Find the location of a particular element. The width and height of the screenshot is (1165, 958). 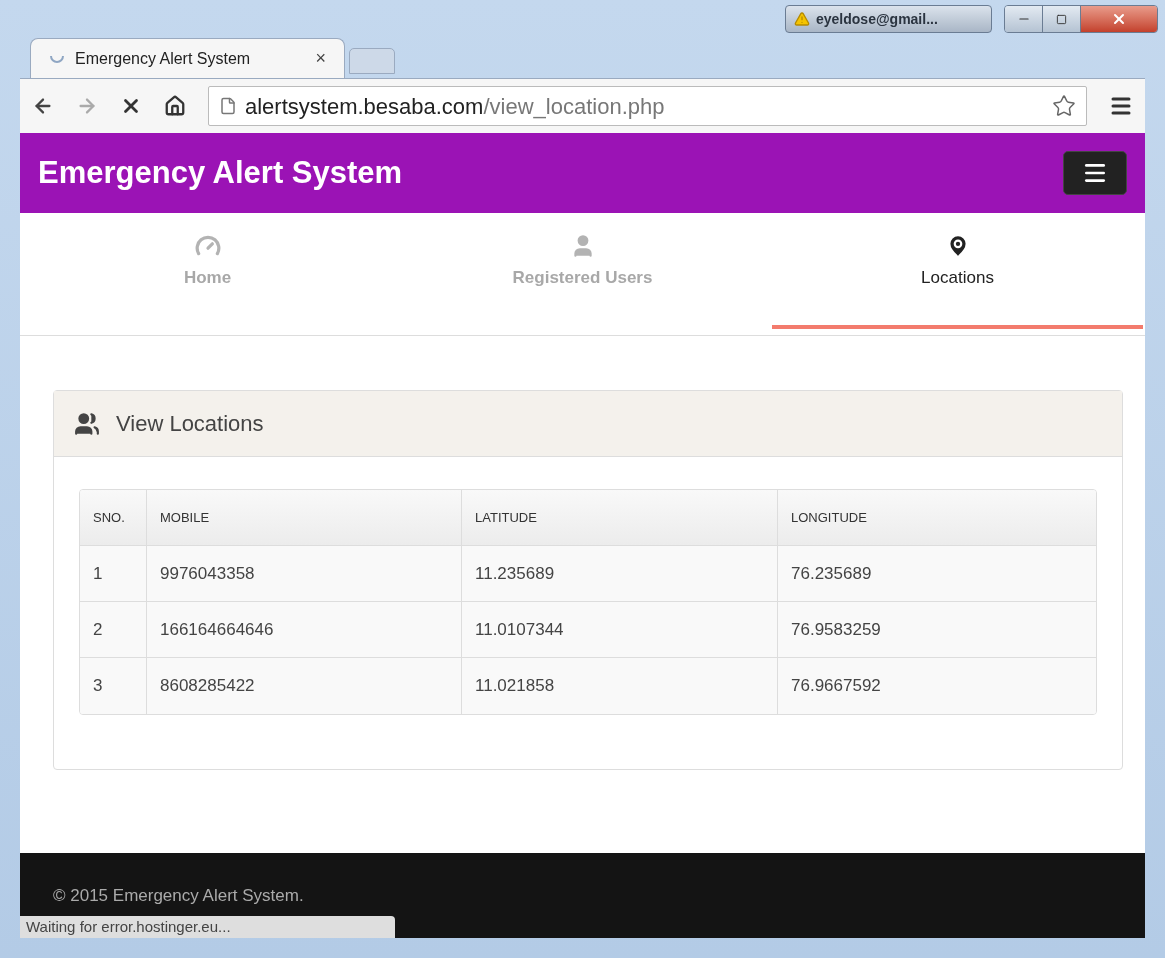

table-cell: 8608285422 is located at coordinates (304, 686).